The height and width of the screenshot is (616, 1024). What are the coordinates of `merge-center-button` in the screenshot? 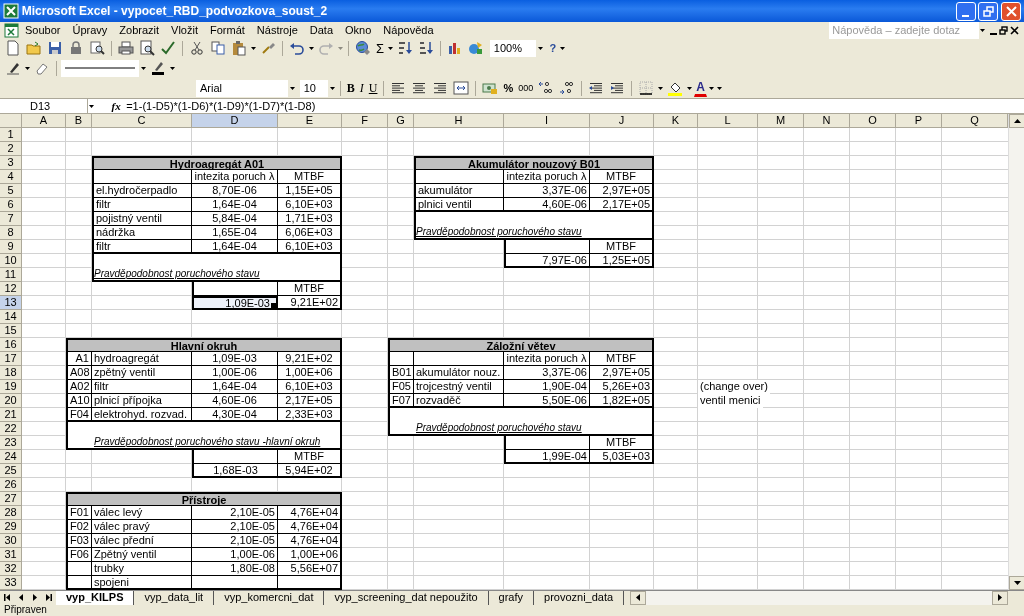 It's located at (461, 88).